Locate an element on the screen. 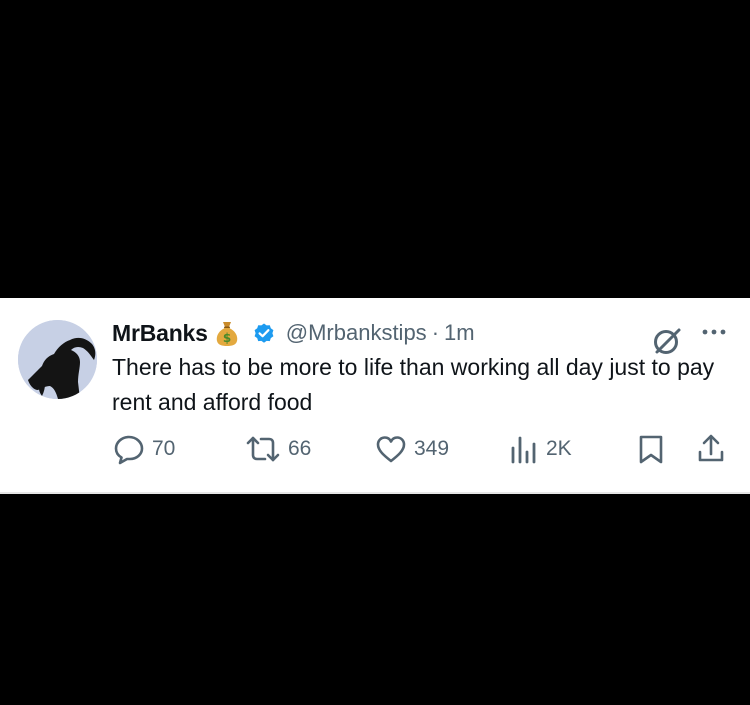  bookmark-button is located at coordinates (651, 449).